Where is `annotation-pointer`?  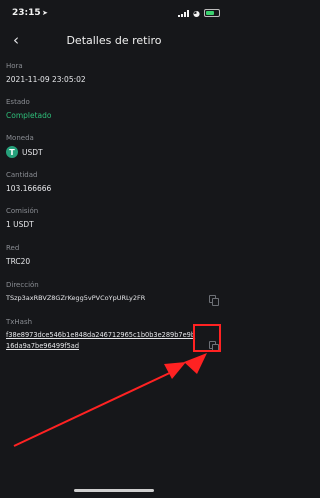 annotation-pointer is located at coordinates (195, 363).